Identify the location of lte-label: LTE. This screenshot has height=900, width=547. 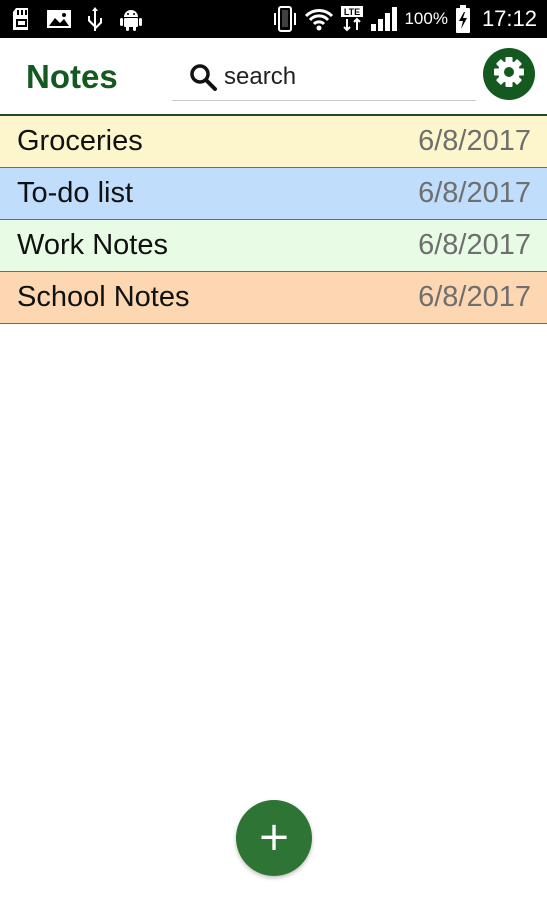
(352, 12).